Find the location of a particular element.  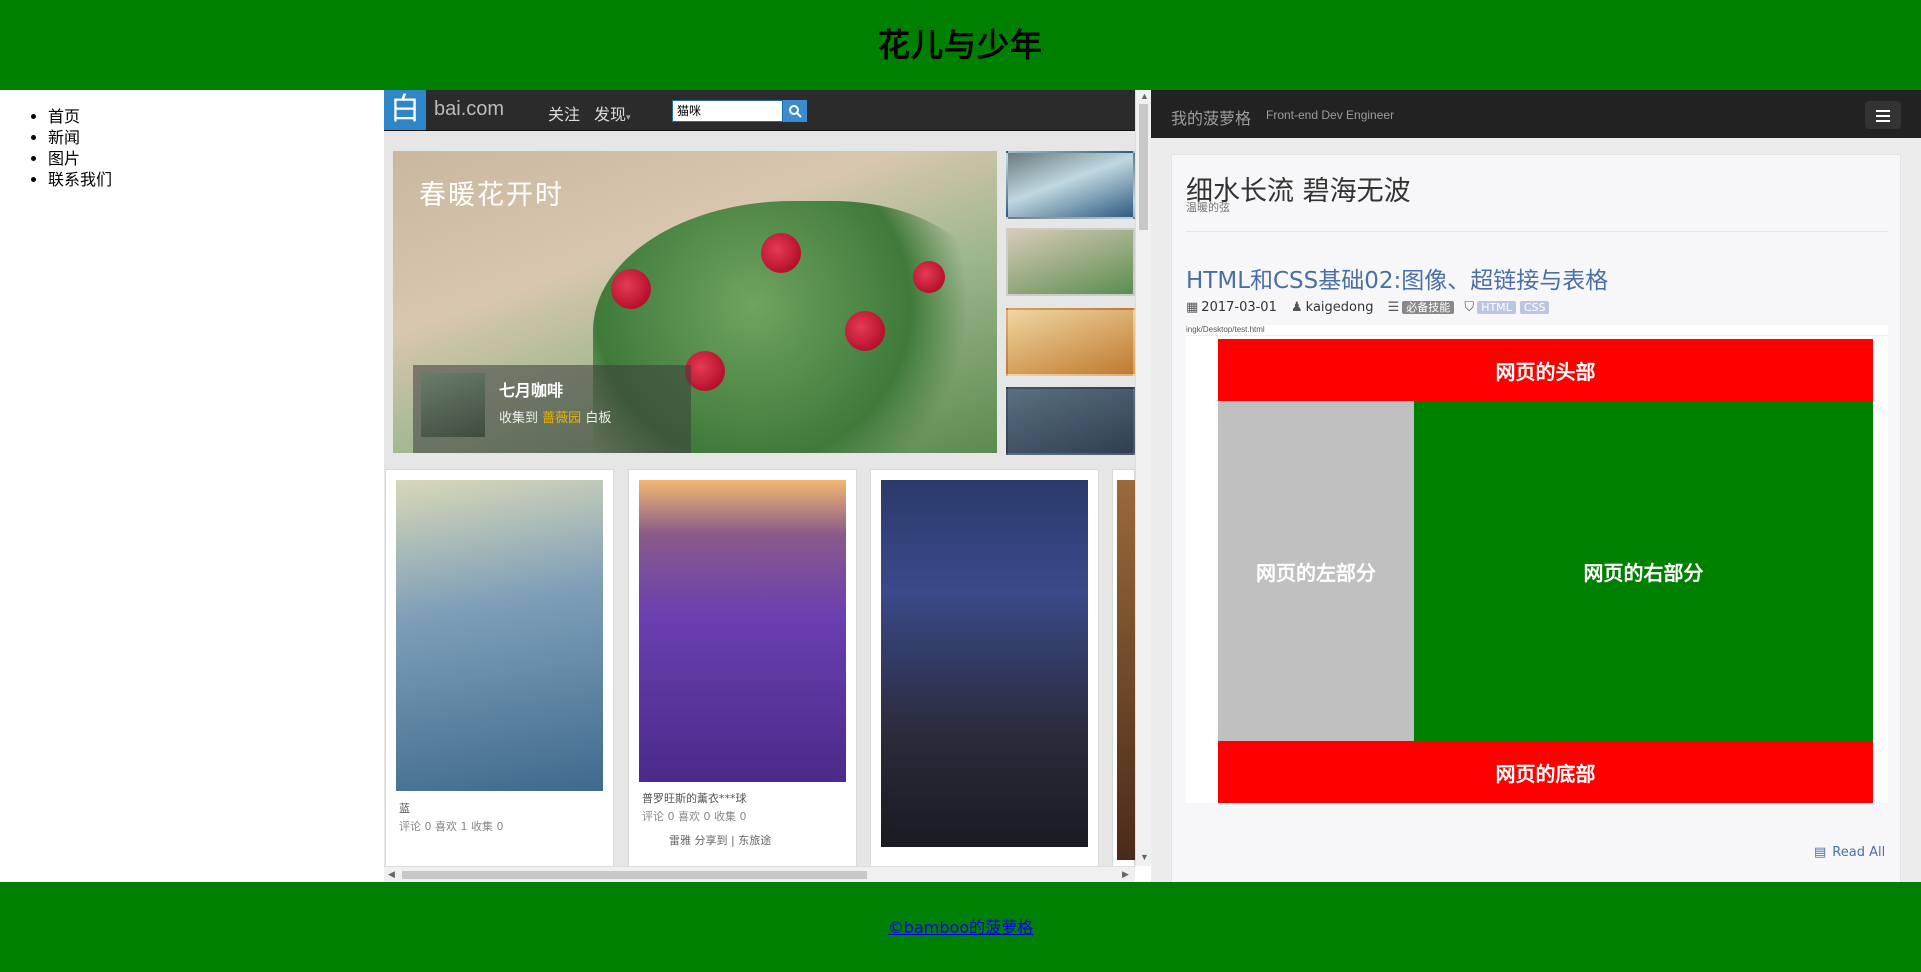

pin-footer: 雷雅 分享到 | 东旅途 is located at coordinates (720, 840).